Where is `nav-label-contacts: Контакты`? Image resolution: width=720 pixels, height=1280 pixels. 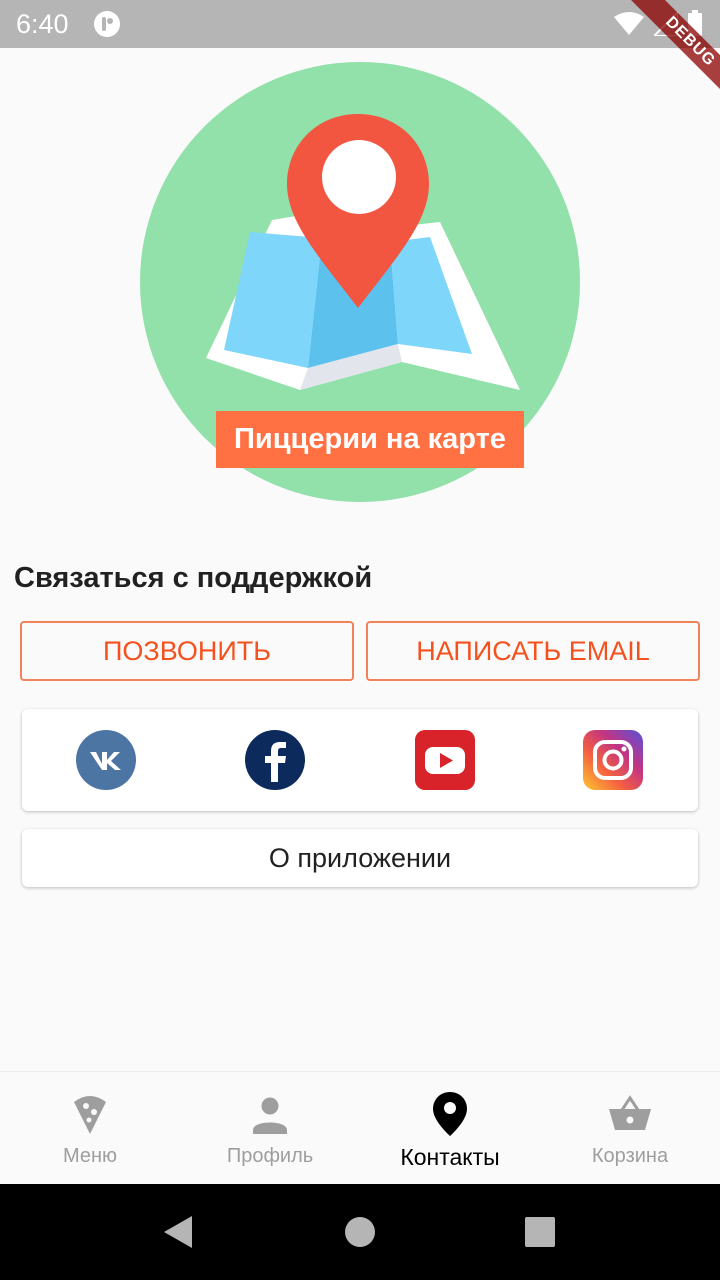 nav-label-contacts: Контакты is located at coordinates (450, 1157).